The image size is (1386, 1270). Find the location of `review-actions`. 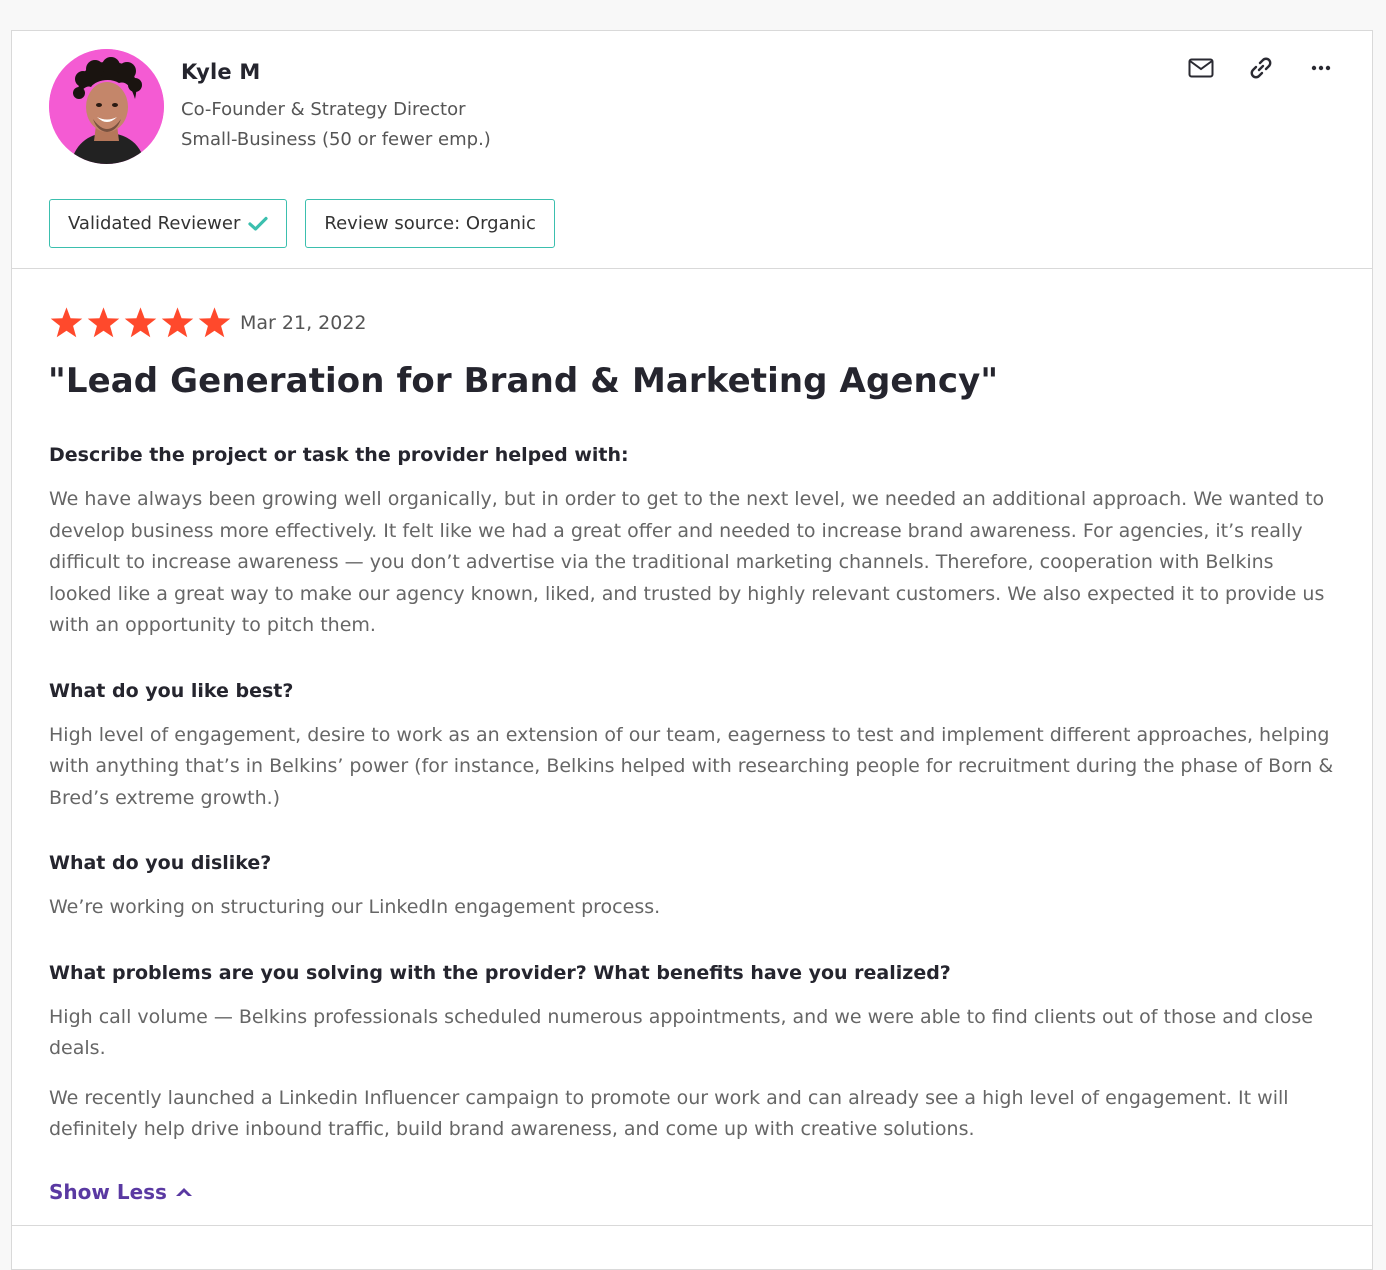

review-actions is located at coordinates (1261, 68).